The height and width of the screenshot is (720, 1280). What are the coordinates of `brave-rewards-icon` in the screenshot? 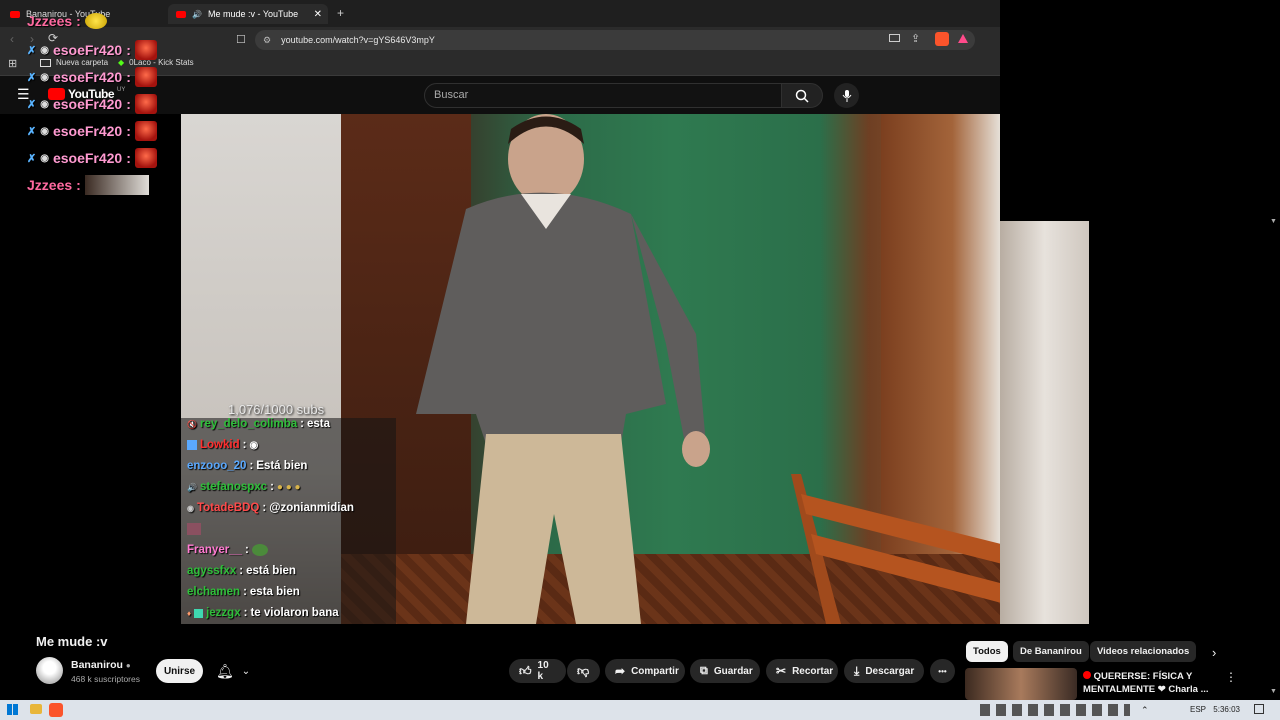 It's located at (963, 38).